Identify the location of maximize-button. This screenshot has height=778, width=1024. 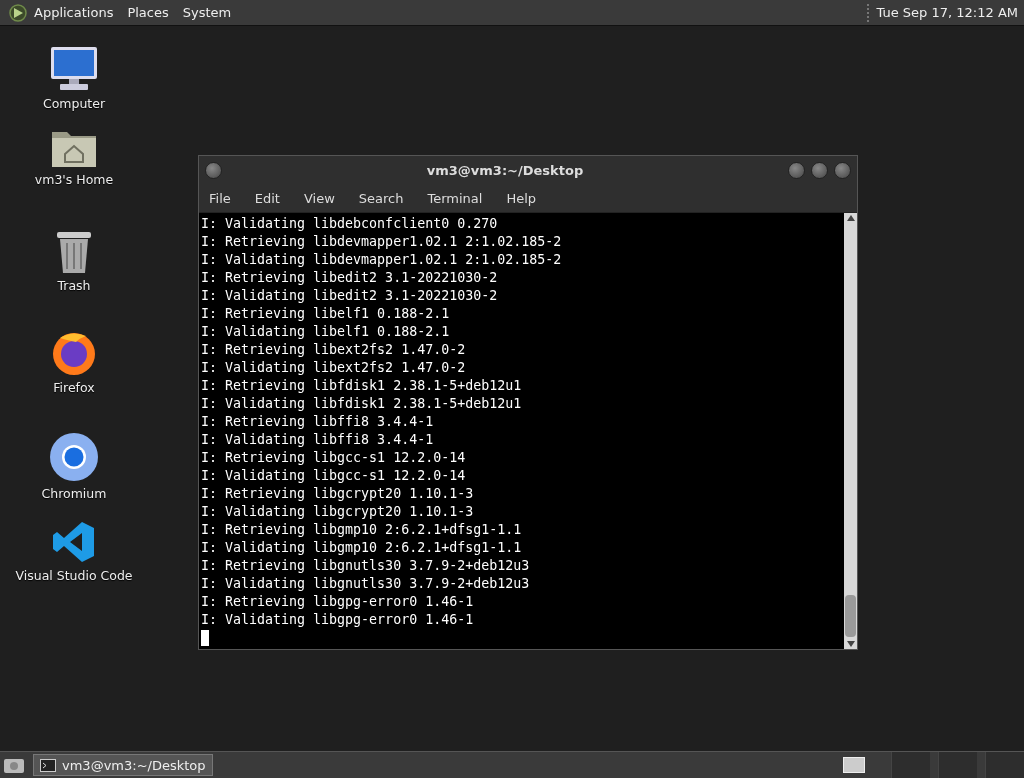
(819, 170).